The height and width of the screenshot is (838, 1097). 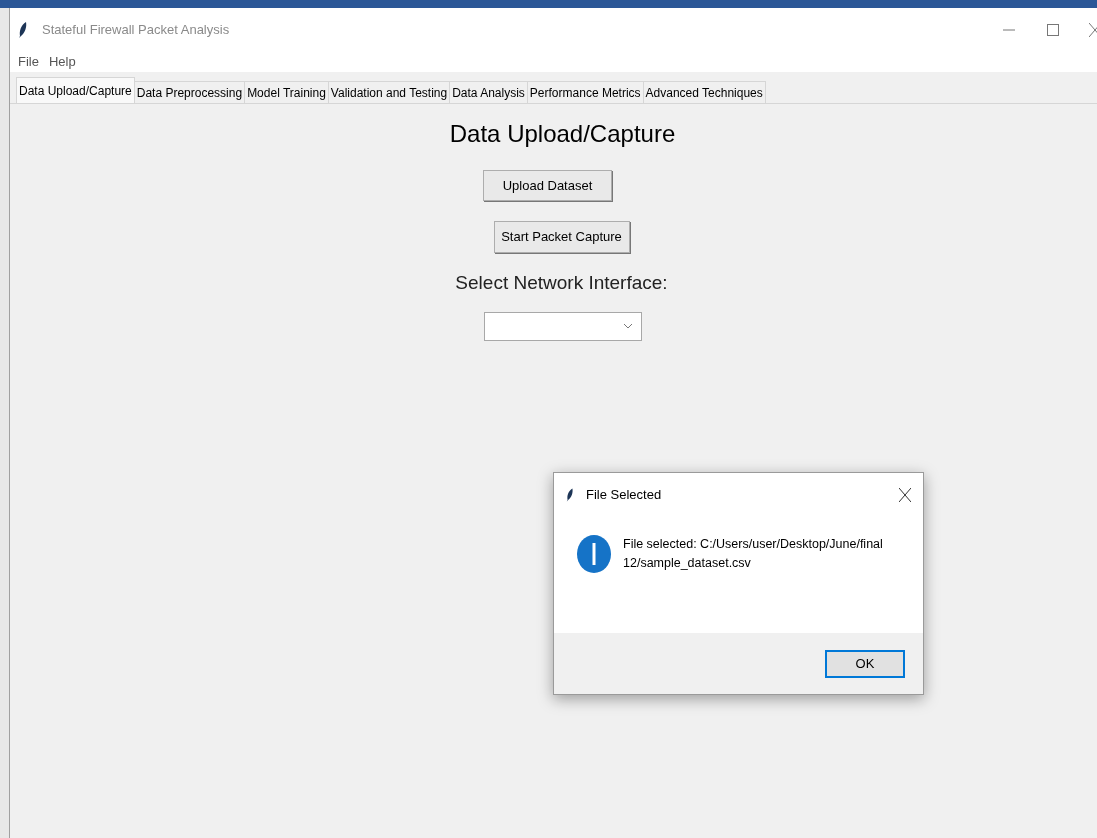 What do you see at coordinates (561, 237) in the screenshot?
I see `start-capture-button: Start Packet Capture` at bounding box center [561, 237].